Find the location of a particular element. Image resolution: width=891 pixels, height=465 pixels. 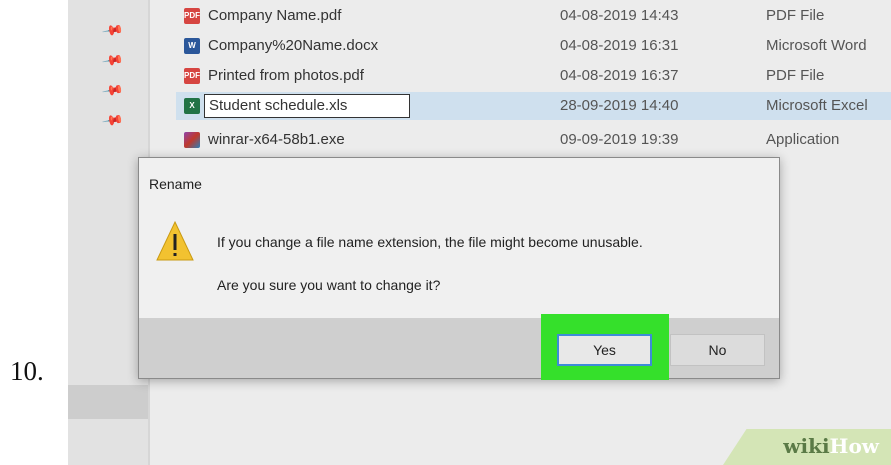

file-name: winrar-x64-58b1.exe is located at coordinates (276, 139).